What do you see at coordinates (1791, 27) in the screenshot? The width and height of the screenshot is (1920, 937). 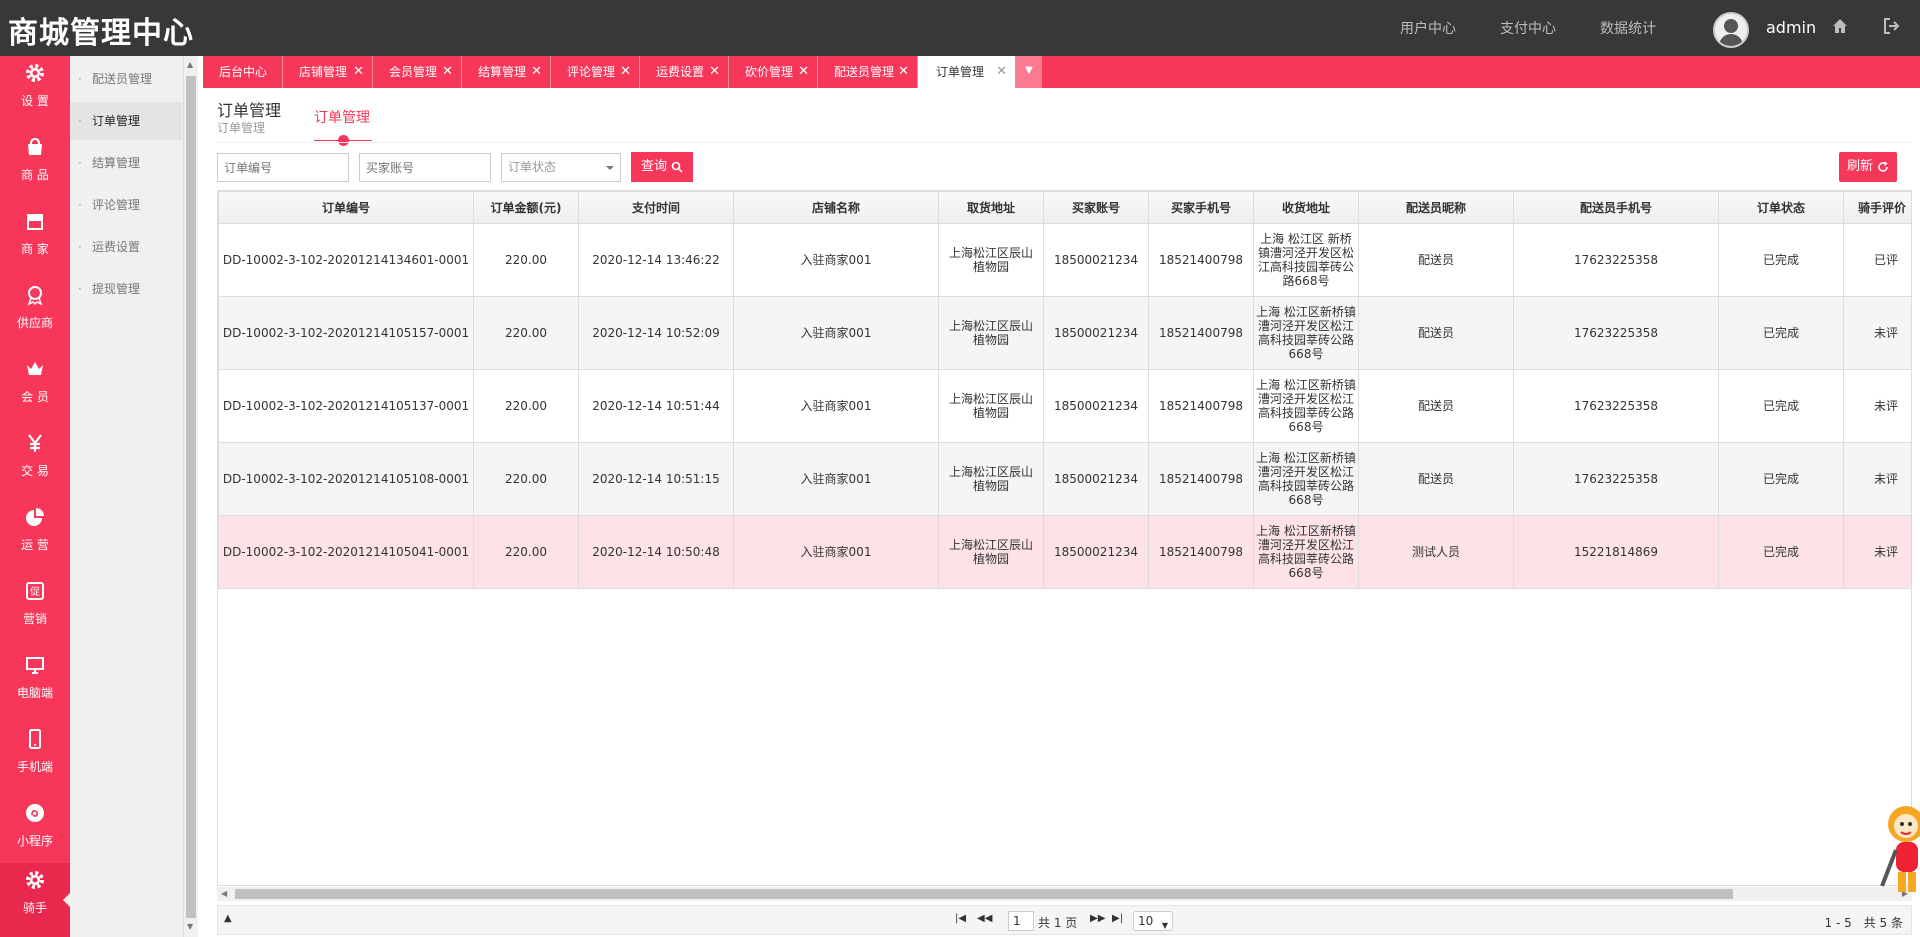 I see `username: admin` at bounding box center [1791, 27].